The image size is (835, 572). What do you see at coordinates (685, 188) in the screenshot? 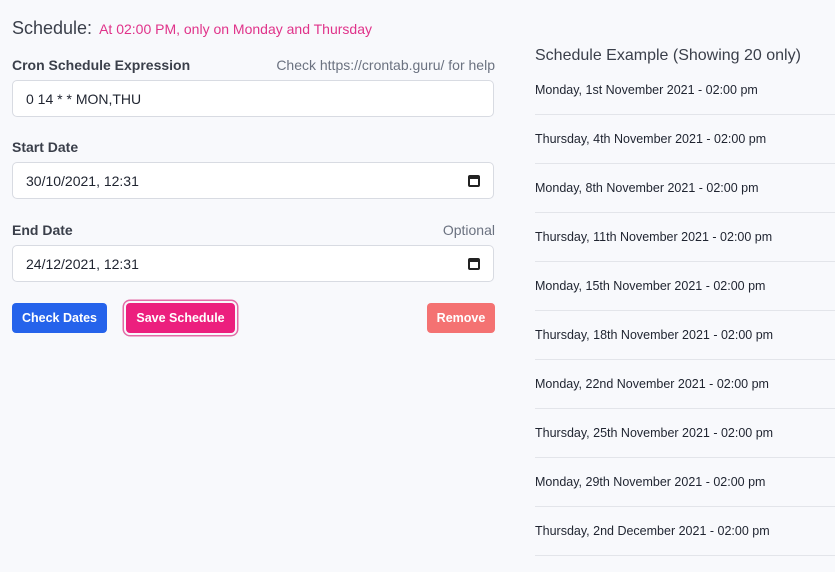
I see `list-item: Monday, 8th November 2021 - 02:00 pm` at bounding box center [685, 188].